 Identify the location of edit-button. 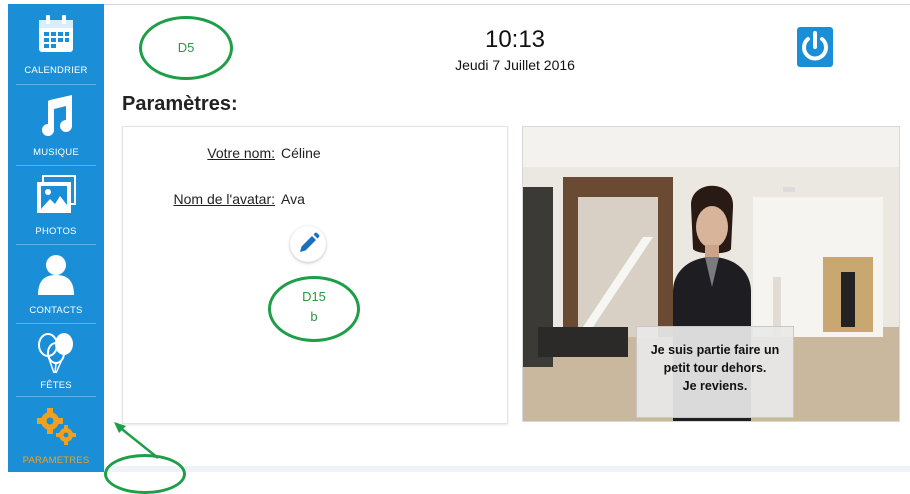
(308, 244).